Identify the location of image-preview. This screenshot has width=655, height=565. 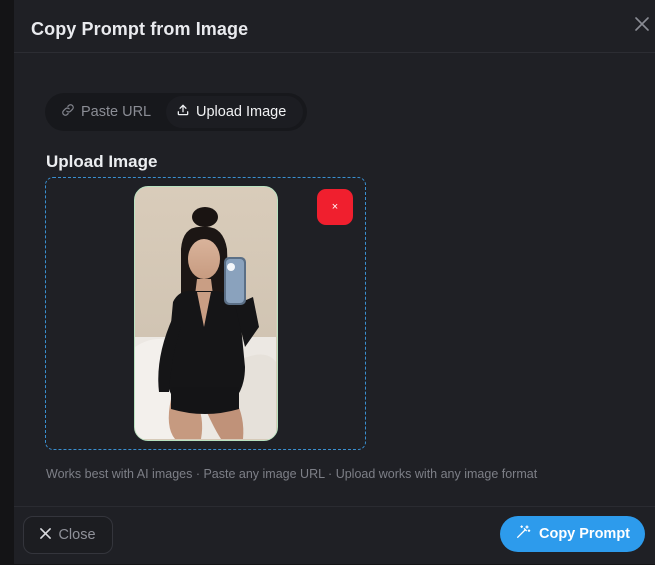
(206, 313).